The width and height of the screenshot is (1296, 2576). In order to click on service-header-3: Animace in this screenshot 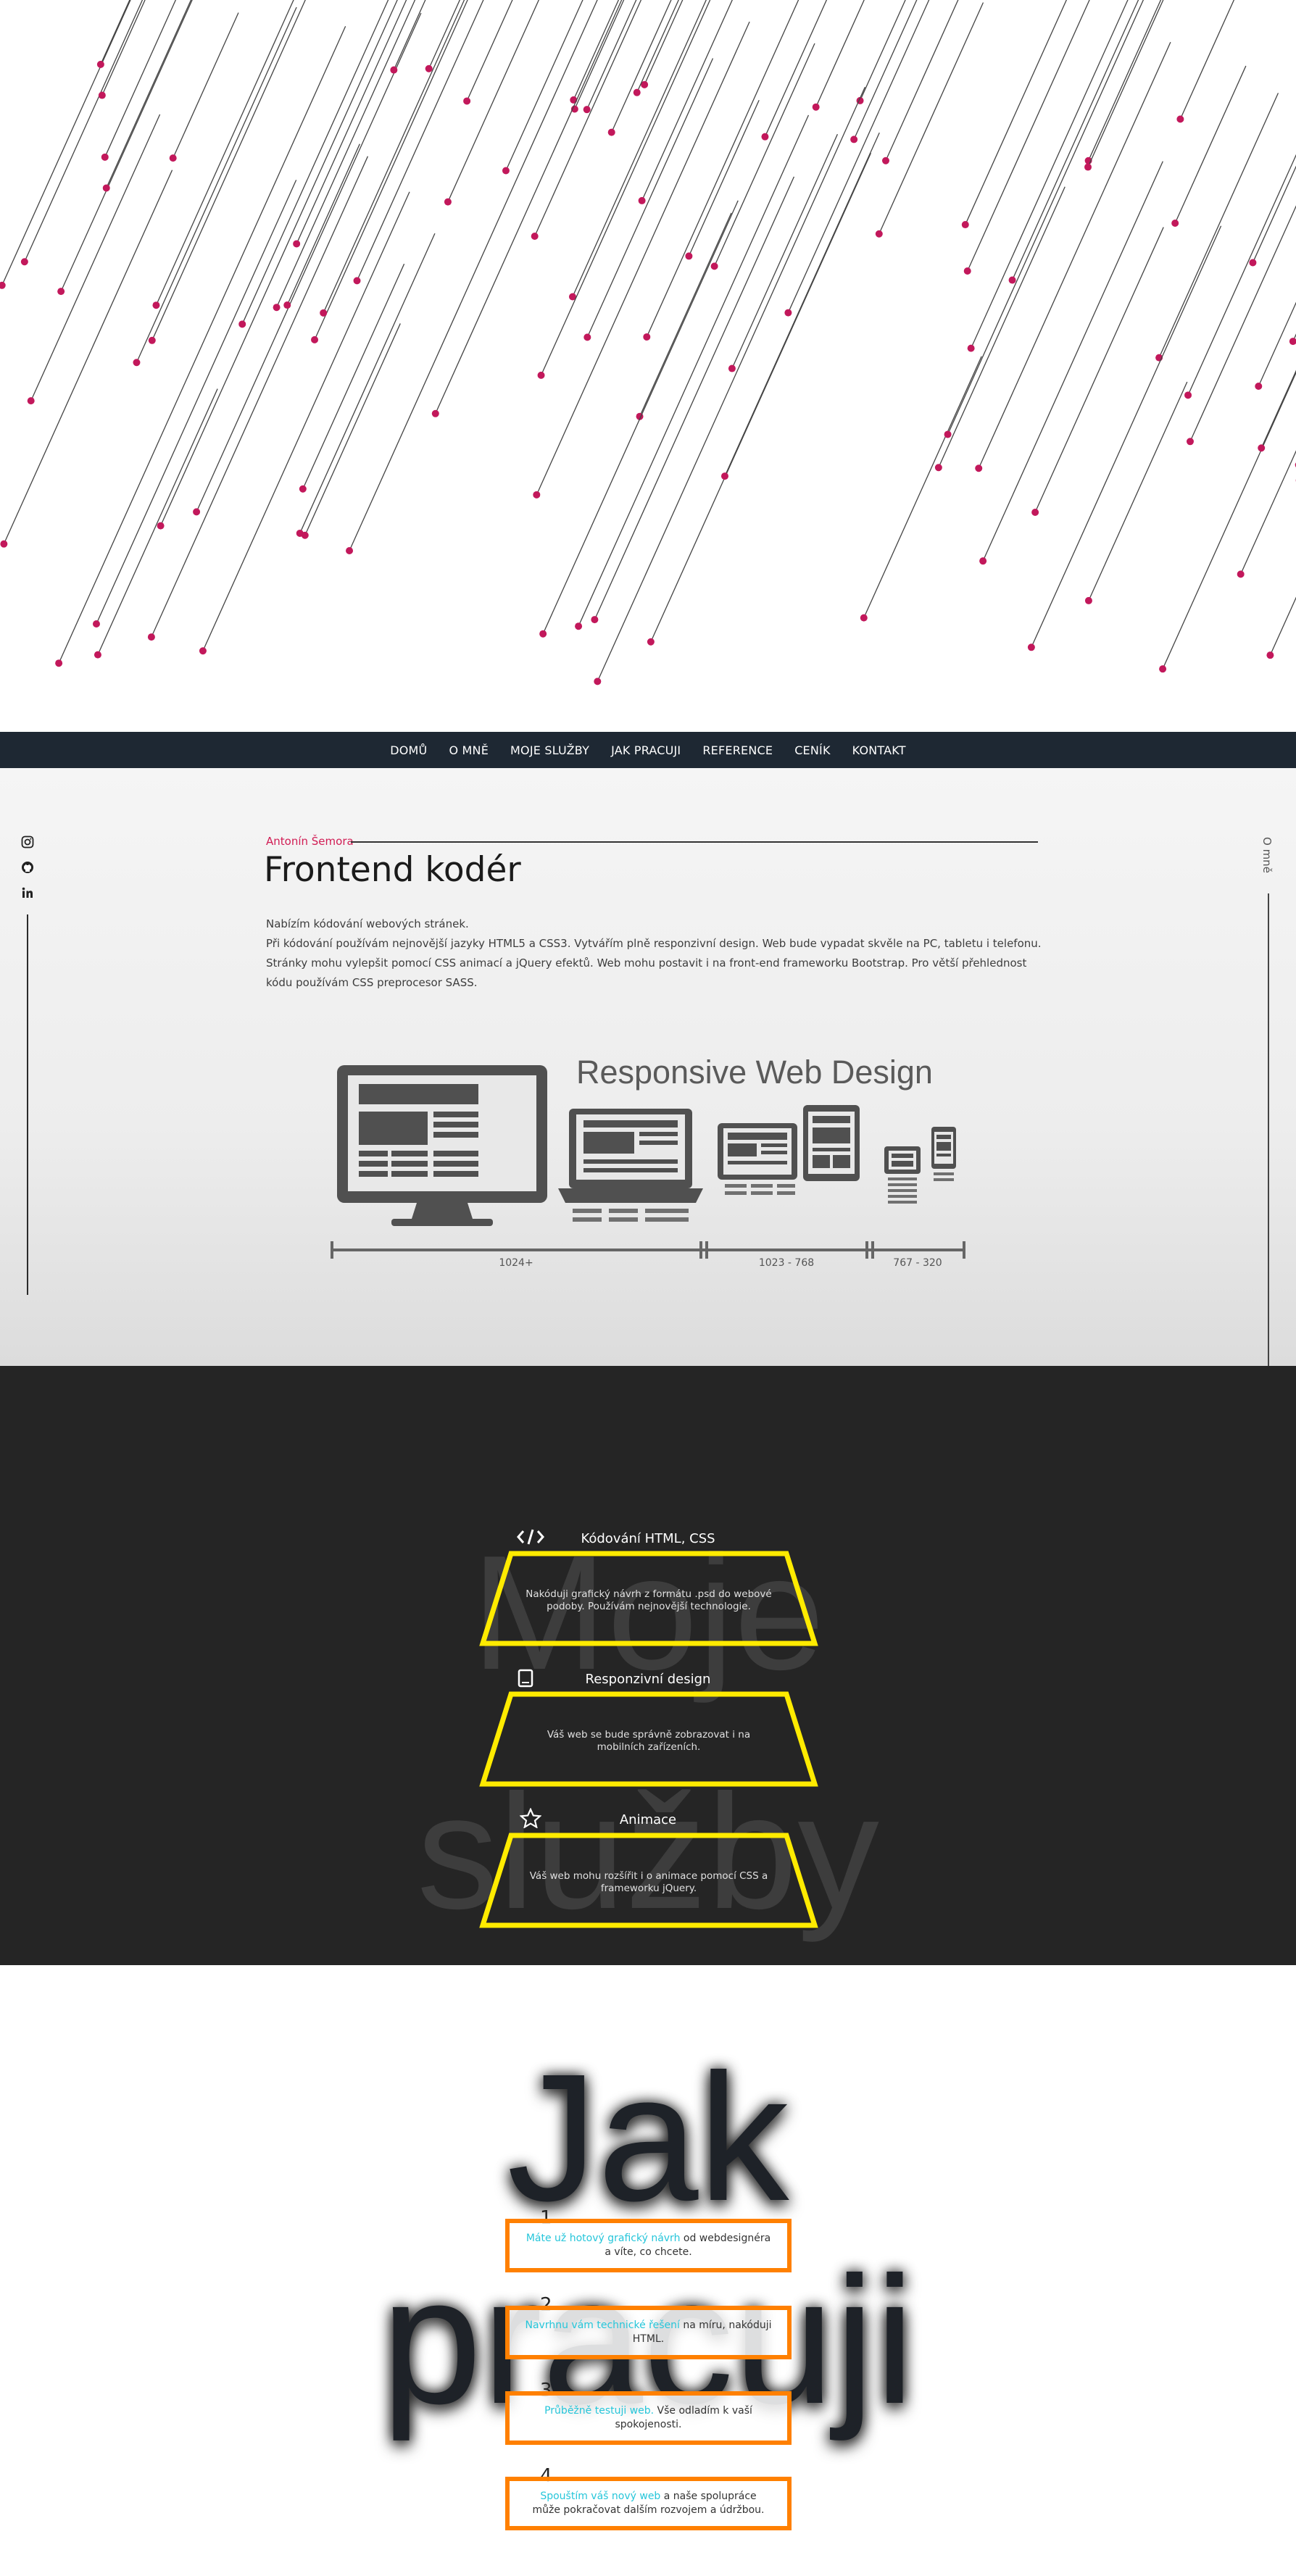, I will do `click(632, 1819)`.